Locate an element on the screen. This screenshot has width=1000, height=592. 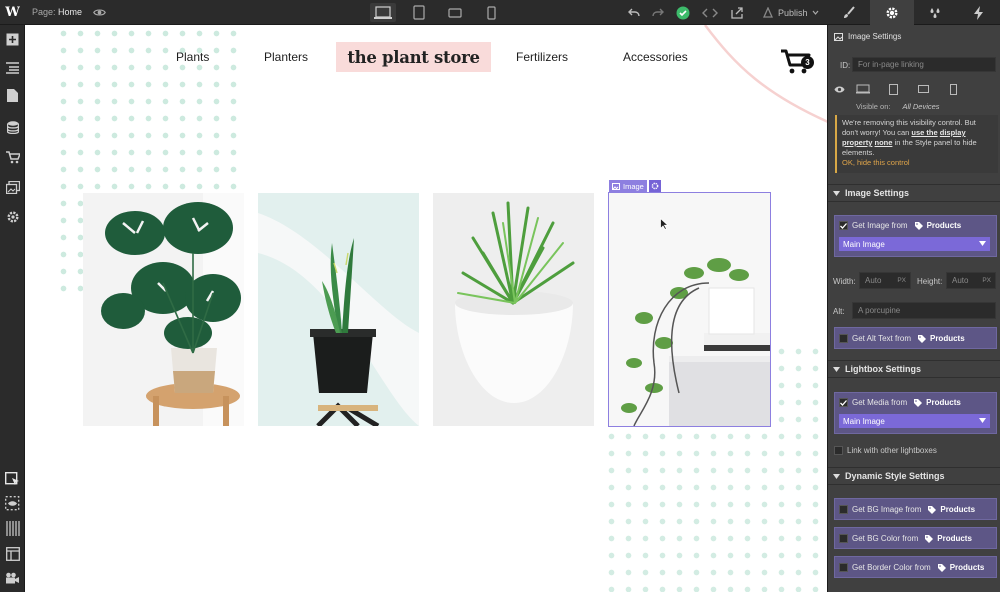
notice-link-use-the: use the is located at coordinates (924, 132).